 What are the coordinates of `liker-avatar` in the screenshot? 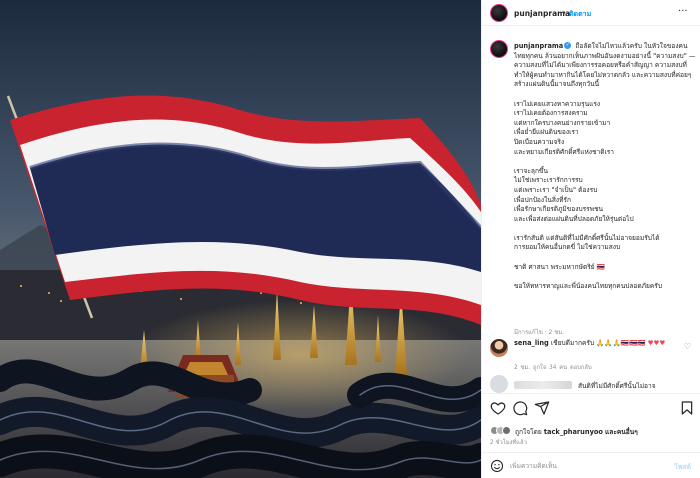 It's located at (506, 430).